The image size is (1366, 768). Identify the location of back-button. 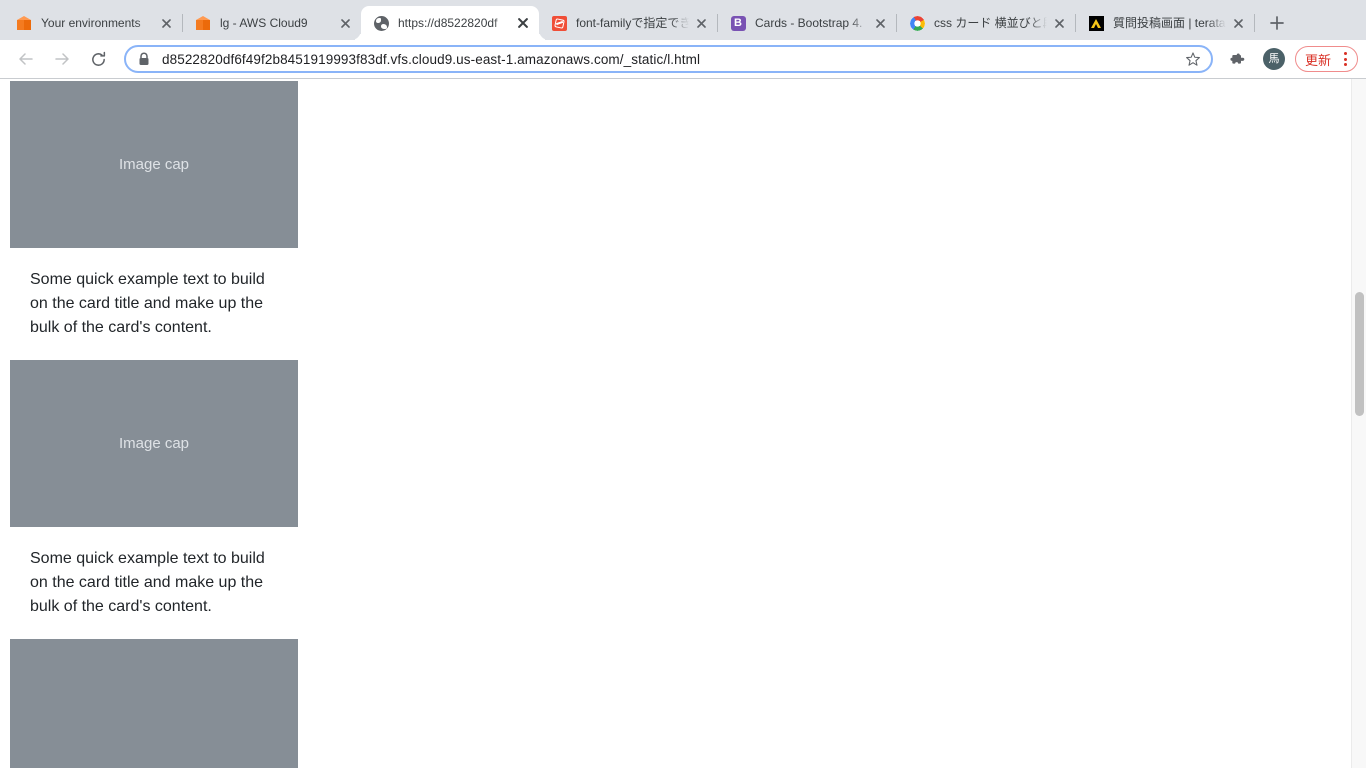
(26, 59).